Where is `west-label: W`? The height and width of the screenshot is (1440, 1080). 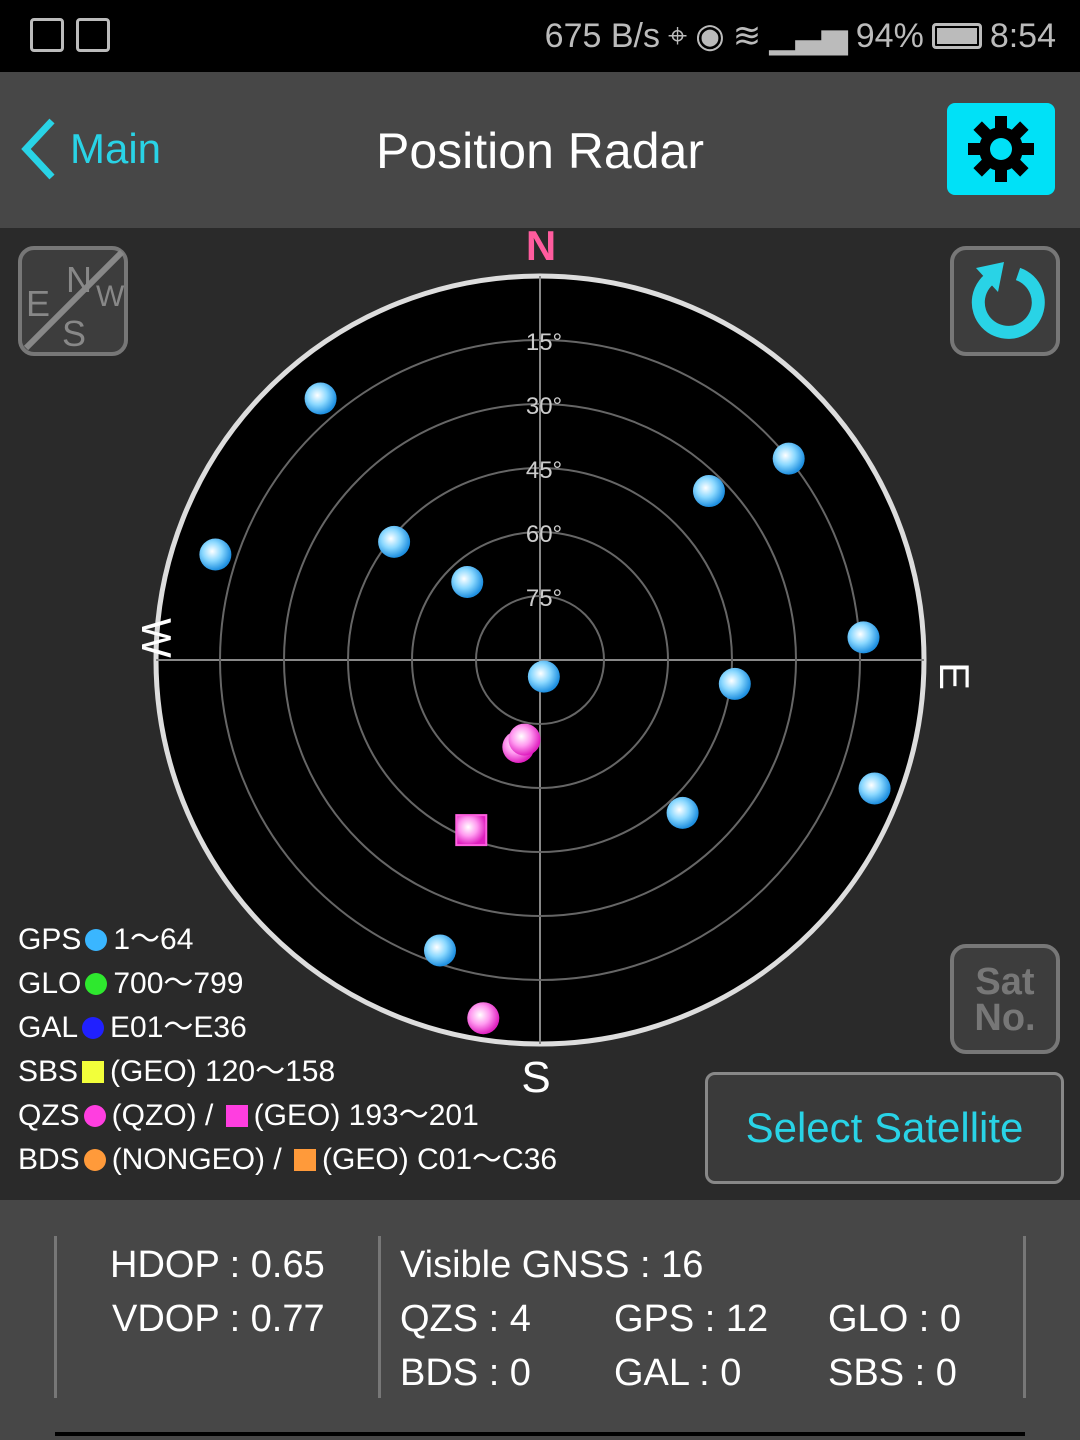 west-label: W is located at coordinates (156, 638).